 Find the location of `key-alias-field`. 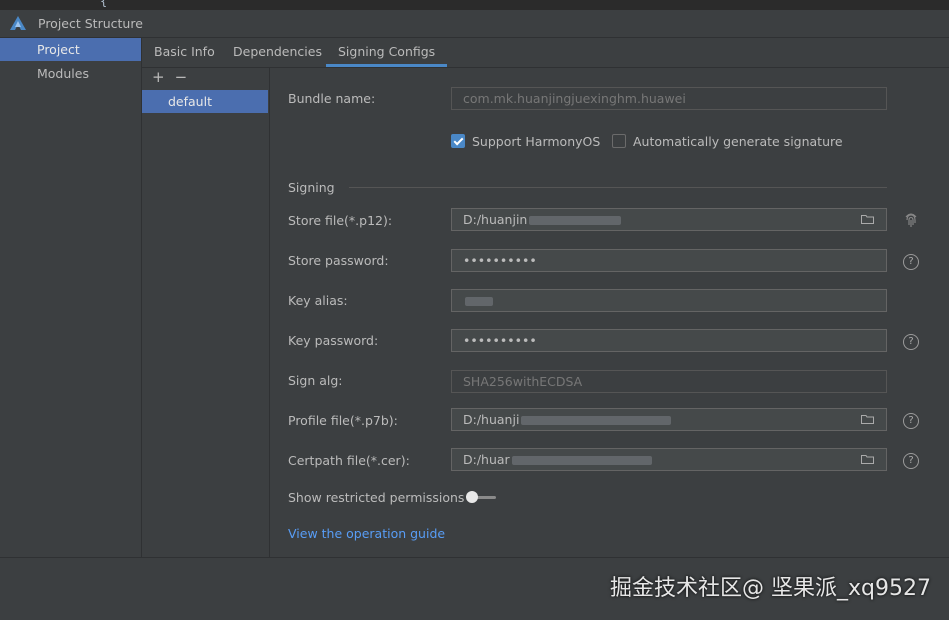

key-alias-field is located at coordinates (669, 300).